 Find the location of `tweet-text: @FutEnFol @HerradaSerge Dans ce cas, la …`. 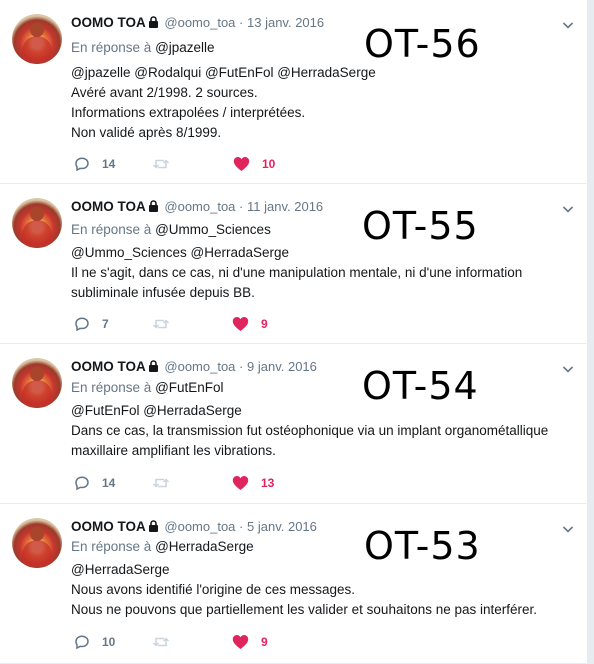

tweet-text: @FutEnFol @HerradaSerge Dans ce cas, la … is located at coordinates (309, 431).